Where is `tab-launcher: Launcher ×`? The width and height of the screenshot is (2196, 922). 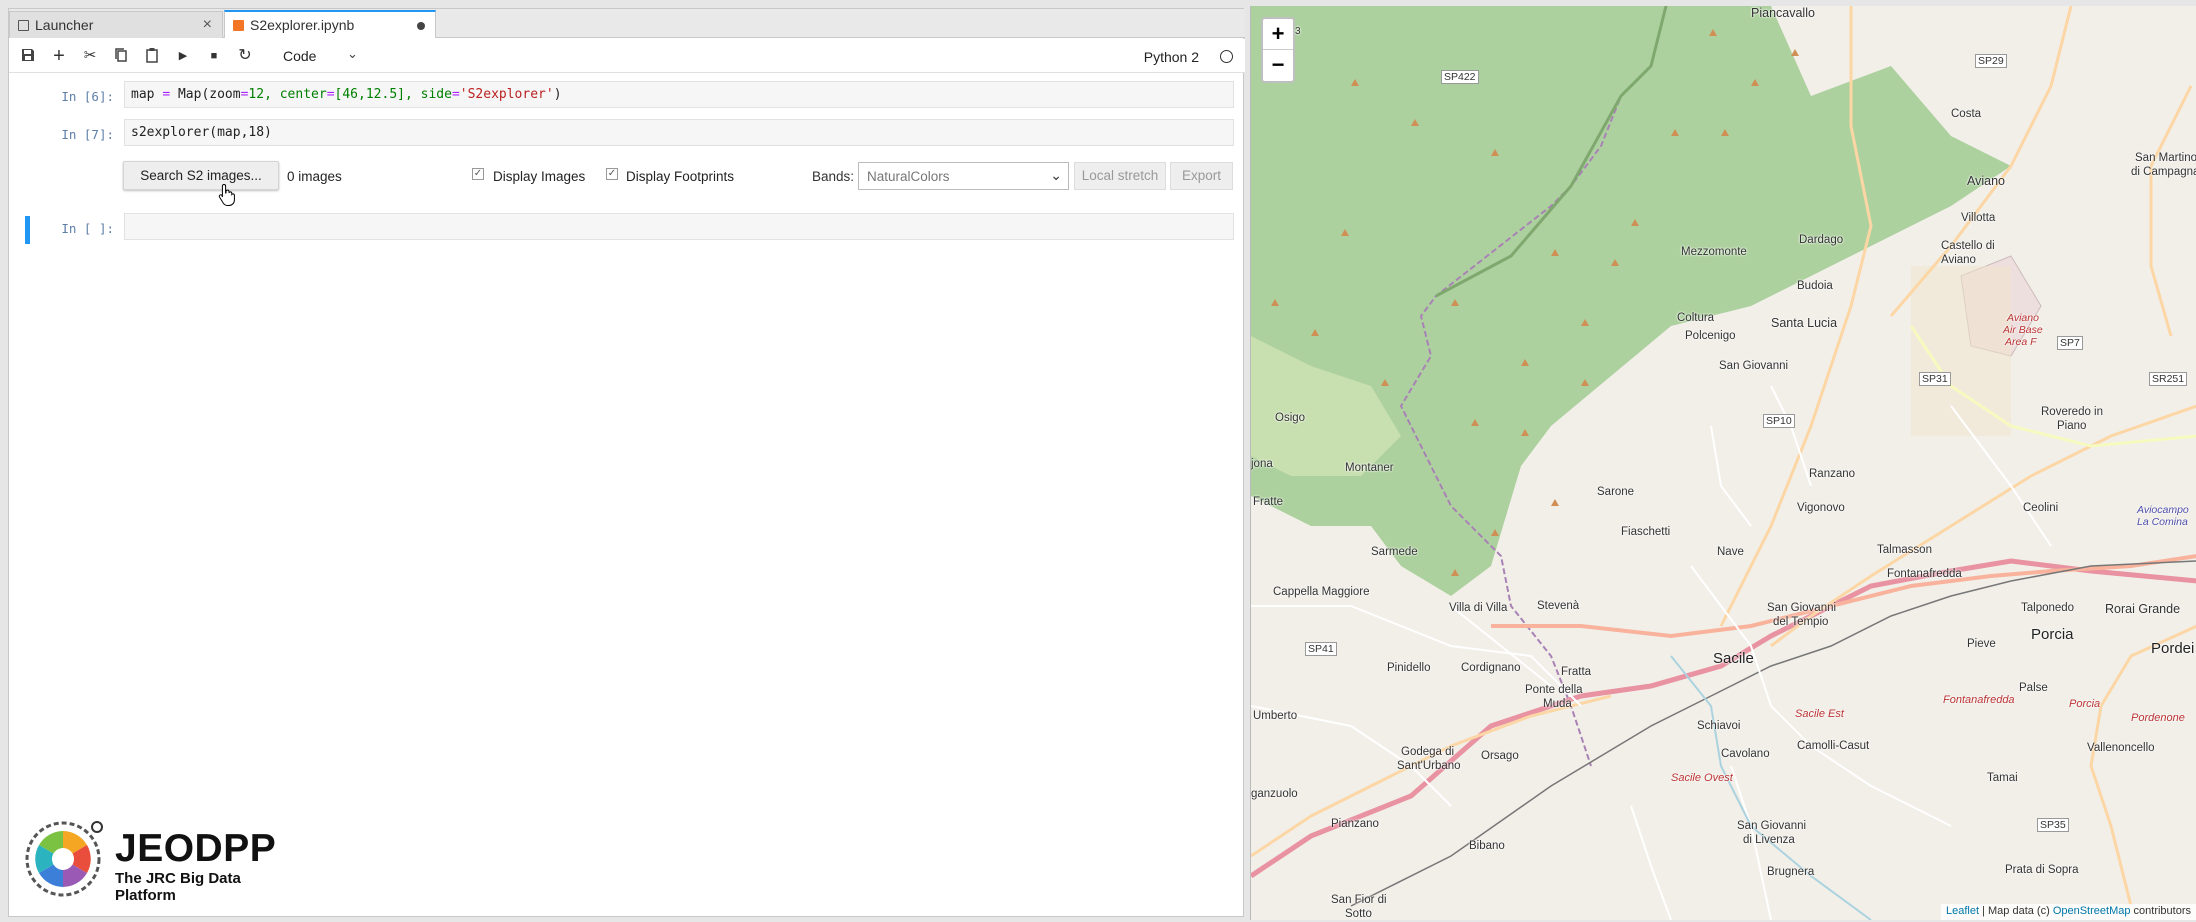
tab-launcher: Launcher × is located at coordinates (116, 24).